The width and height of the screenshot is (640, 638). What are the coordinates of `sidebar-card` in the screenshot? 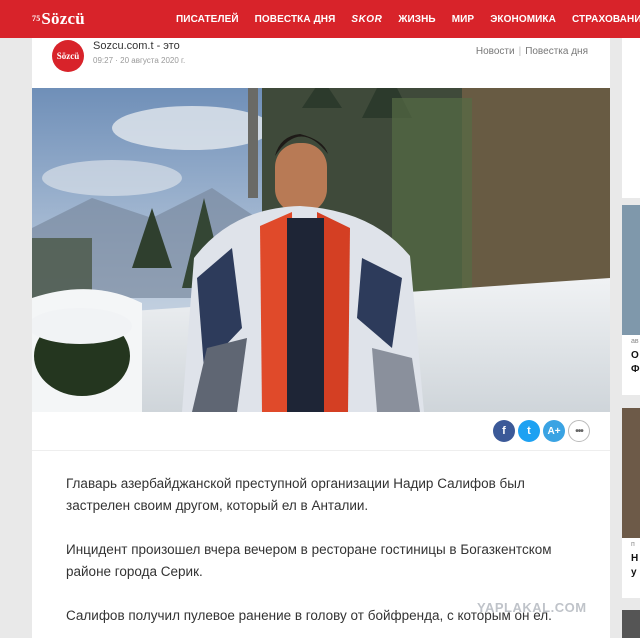 It's located at (631, 118).